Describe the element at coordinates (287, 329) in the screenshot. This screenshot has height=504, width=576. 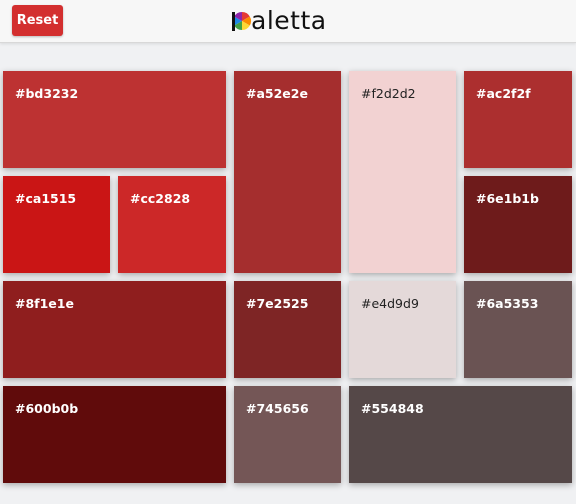
I see `color-swatch: #7e2525` at that location.